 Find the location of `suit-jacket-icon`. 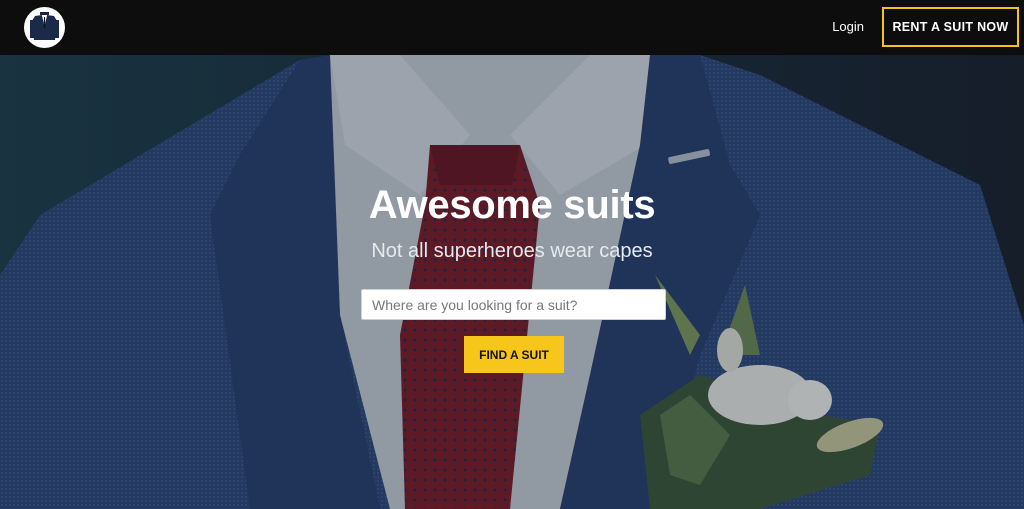

suit-jacket-icon is located at coordinates (44, 26).